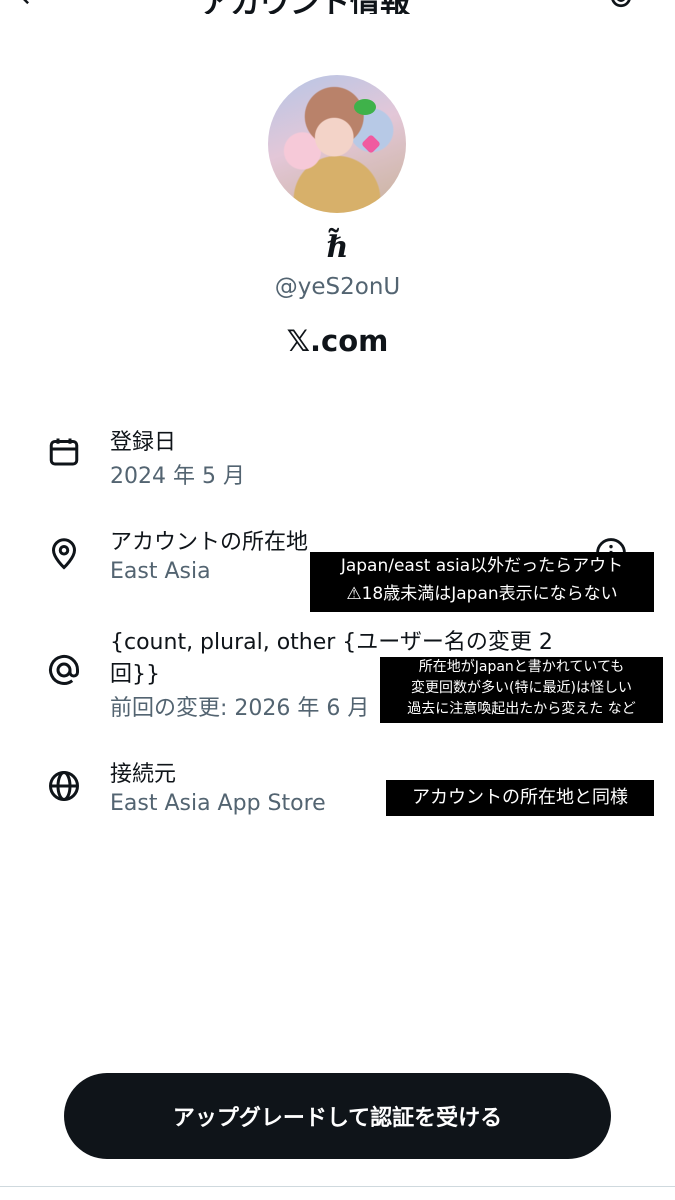  What do you see at coordinates (143, 774) in the screenshot?
I see `detail-label: 接続元` at bounding box center [143, 774].